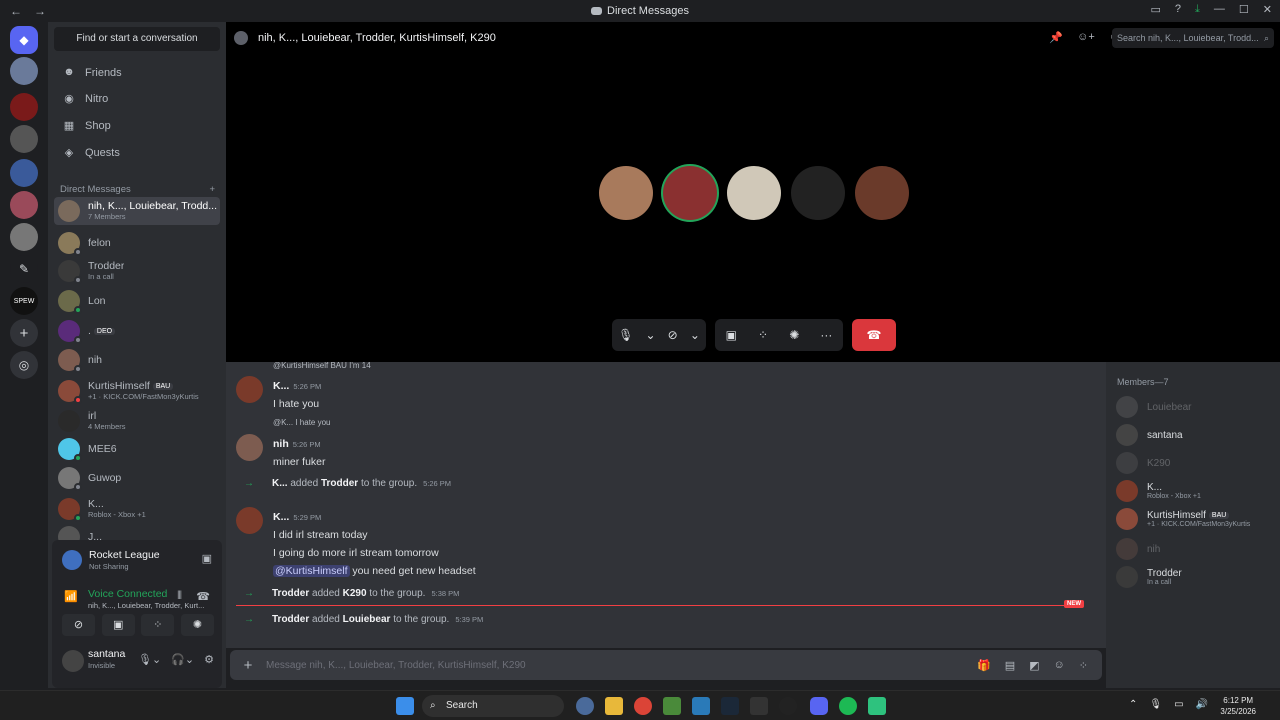  What do you see at coordinates (127, 594) in the screenshot?
I see `voice-status: Voice Connected` at bounding box center [127, 594].